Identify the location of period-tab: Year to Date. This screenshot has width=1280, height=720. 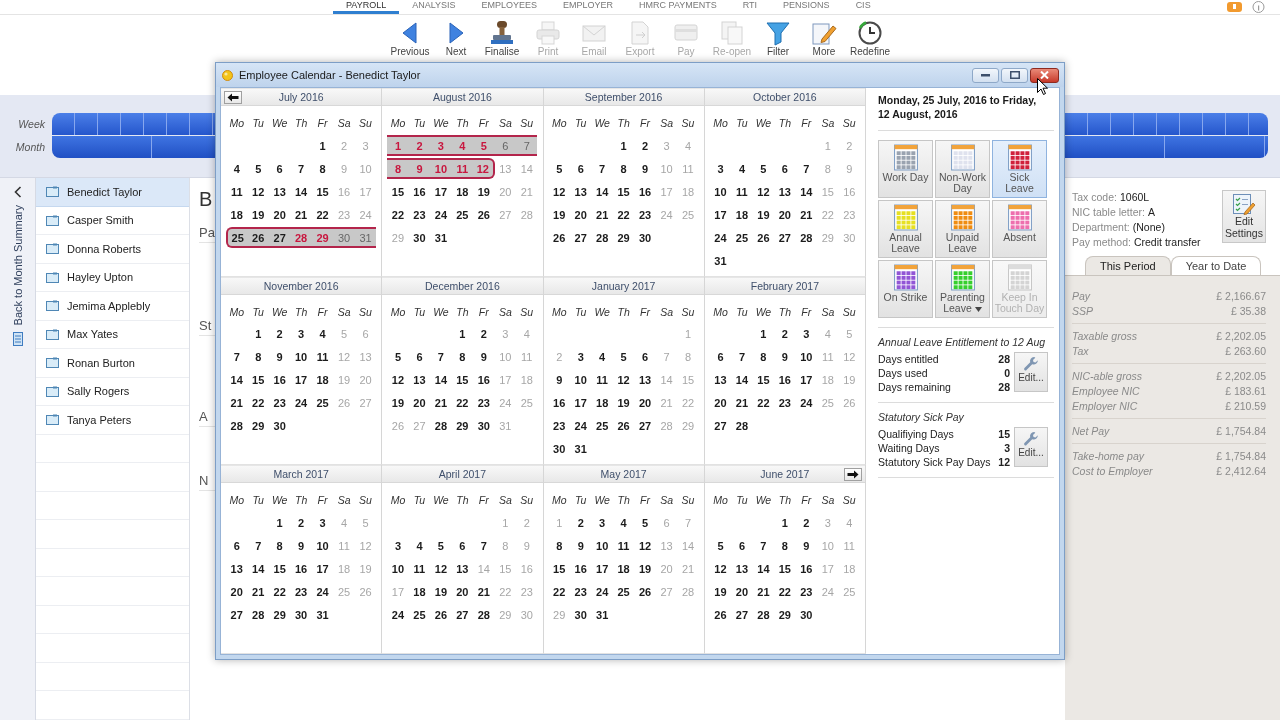
(1216, 265).